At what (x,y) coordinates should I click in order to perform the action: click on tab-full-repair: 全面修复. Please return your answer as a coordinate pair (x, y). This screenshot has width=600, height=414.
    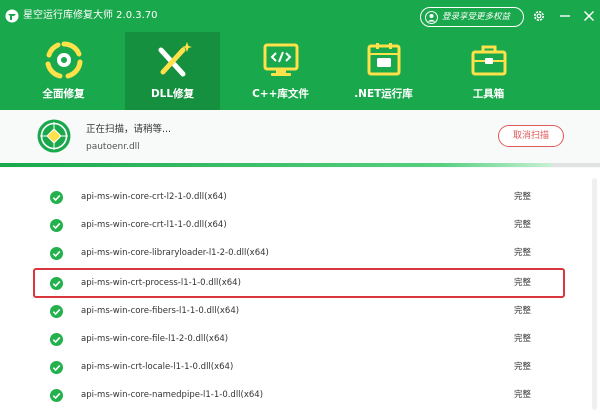
    Looking at the image, I should click on (63, 71).